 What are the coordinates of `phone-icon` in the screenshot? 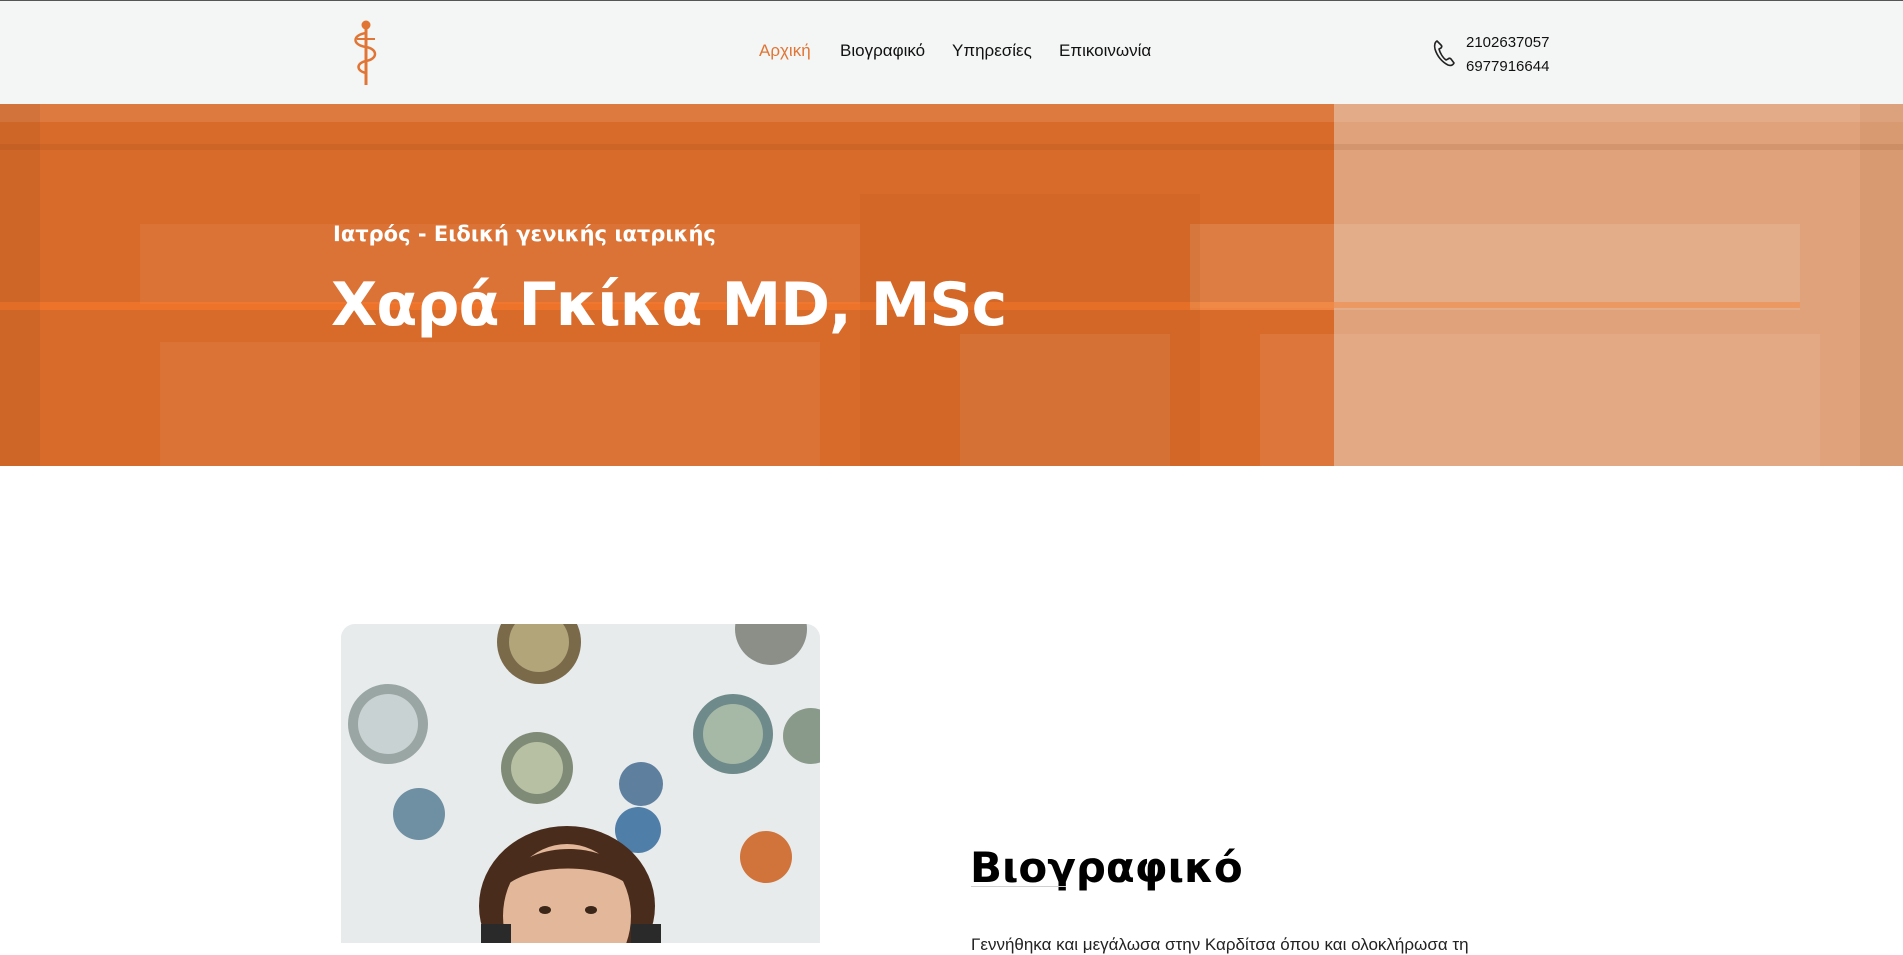 It's located at (1444, 53).